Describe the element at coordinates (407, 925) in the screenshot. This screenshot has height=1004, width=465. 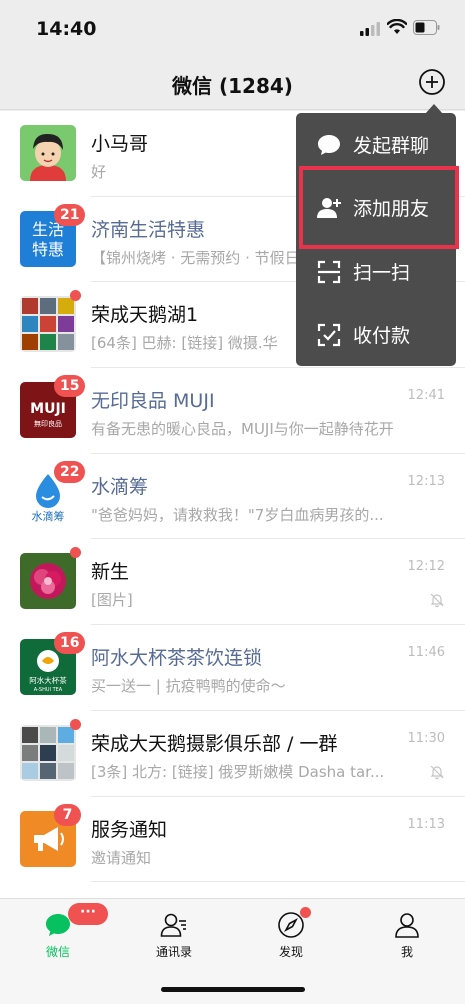
I see `me-tab-icon` at that location.